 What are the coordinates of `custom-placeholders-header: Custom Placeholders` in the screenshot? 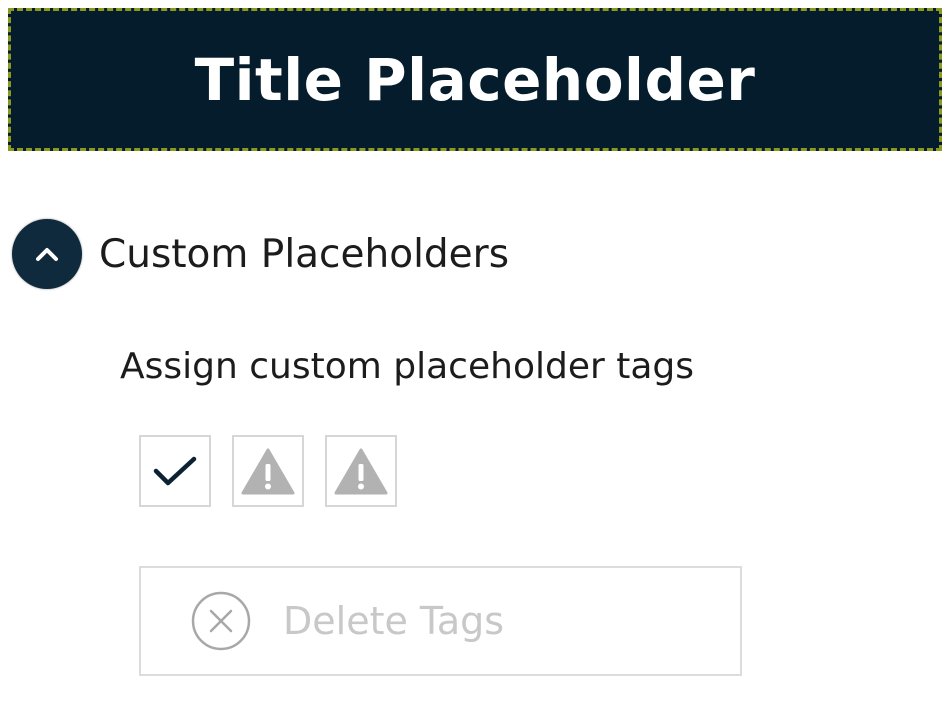 It's located at (260, 254).